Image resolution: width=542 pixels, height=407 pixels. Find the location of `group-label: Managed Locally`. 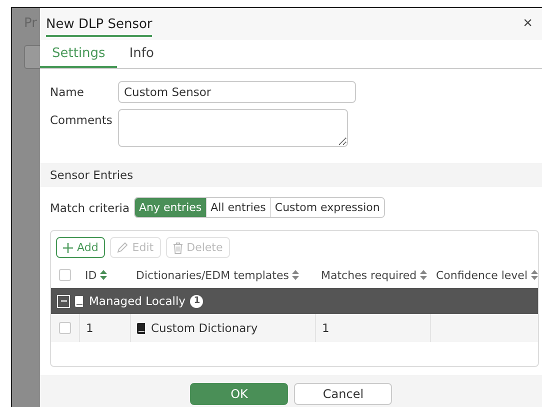

group-label: Managed Locally is located at coordinates (137, 301).